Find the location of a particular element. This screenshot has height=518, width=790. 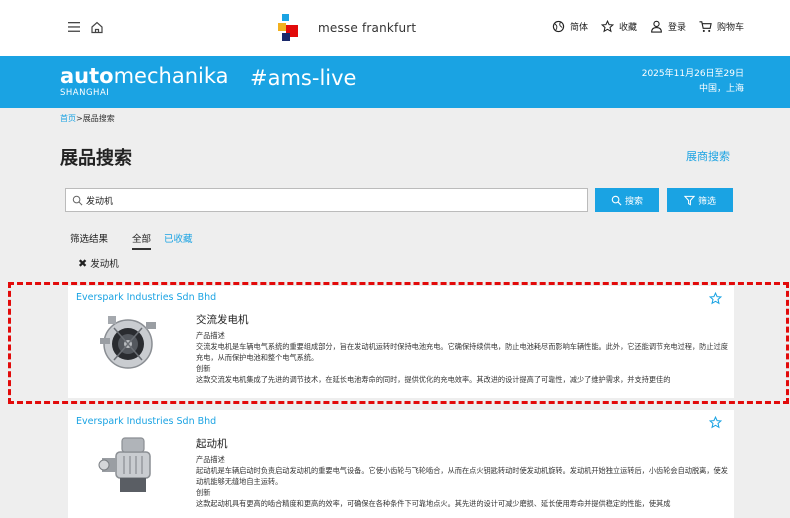

search-button-label: 搜索 is located at coordinates (633, 201).